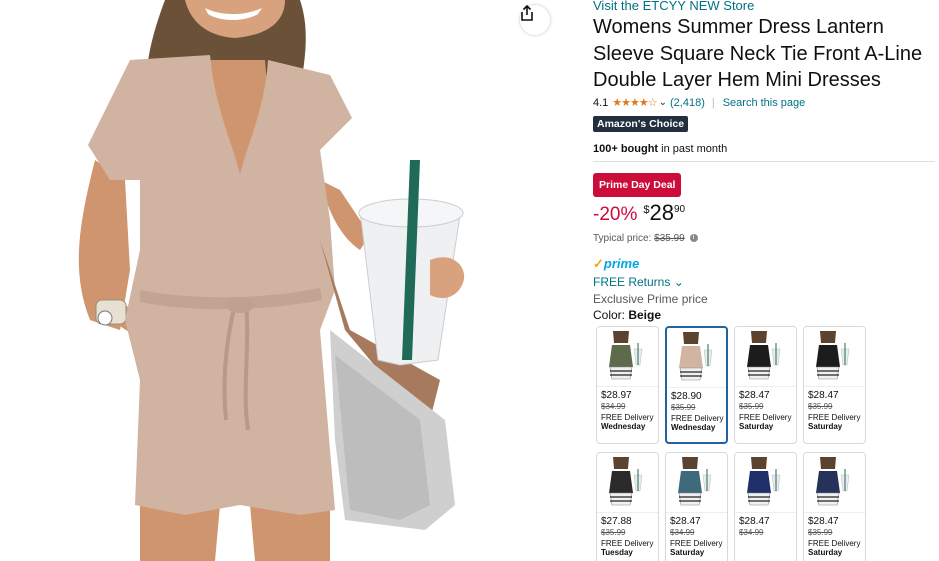 Image resolution: width=939 pixels, height=561 pixels. What do you see at coordinates (637, 185) in the screenshot?
I see `deal-badge: Prime Day Deal` at bounding box center [637, 185].